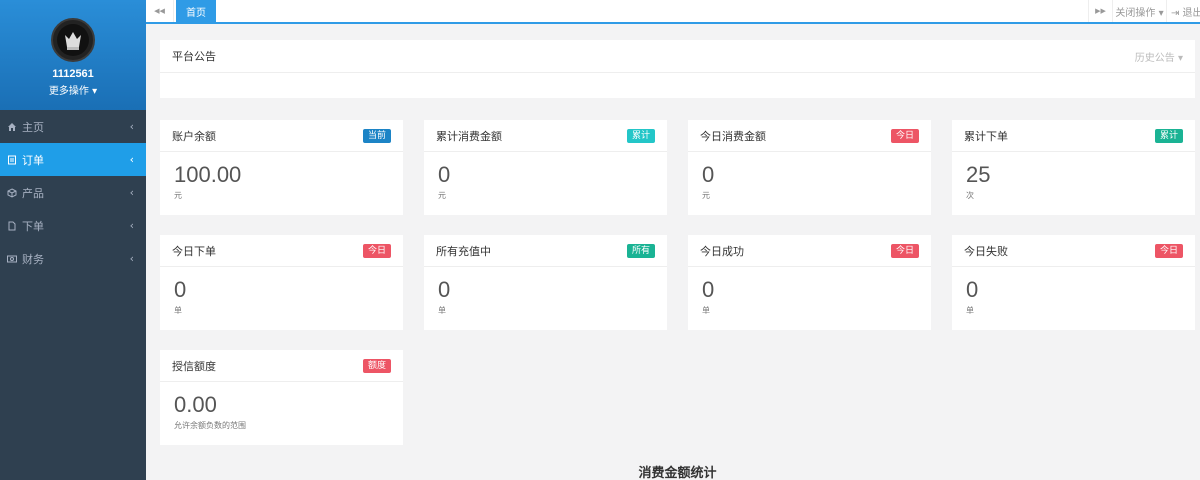 This screenshot has height=480, width=1200. What do you see at coordinates (469, 136) in the screenshot?
I see `card-title: 累计消费金额` at bounding box center [469, 136].